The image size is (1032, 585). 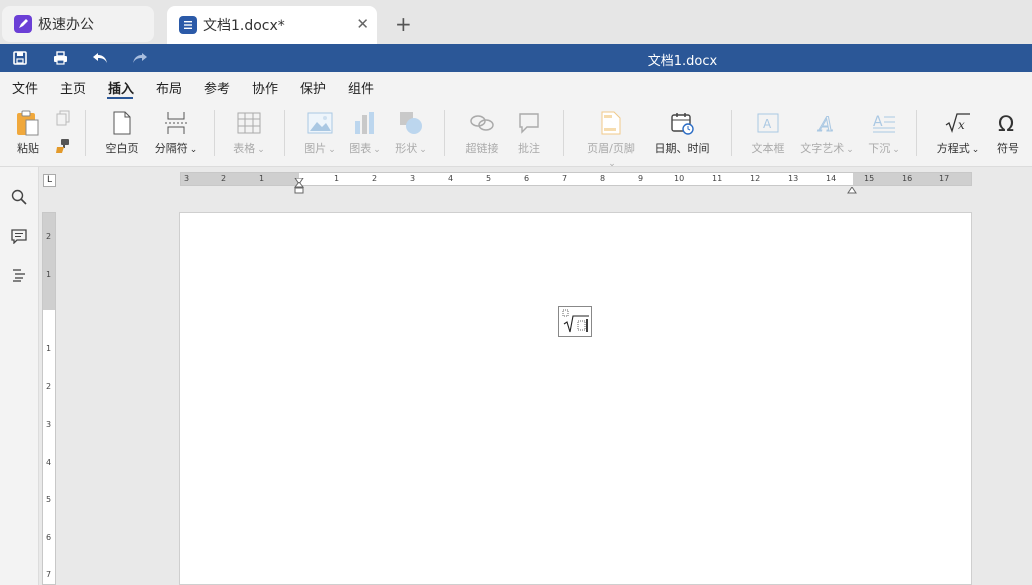 I want to click on tab-app: 极速办公, so click(x=78, y=24).